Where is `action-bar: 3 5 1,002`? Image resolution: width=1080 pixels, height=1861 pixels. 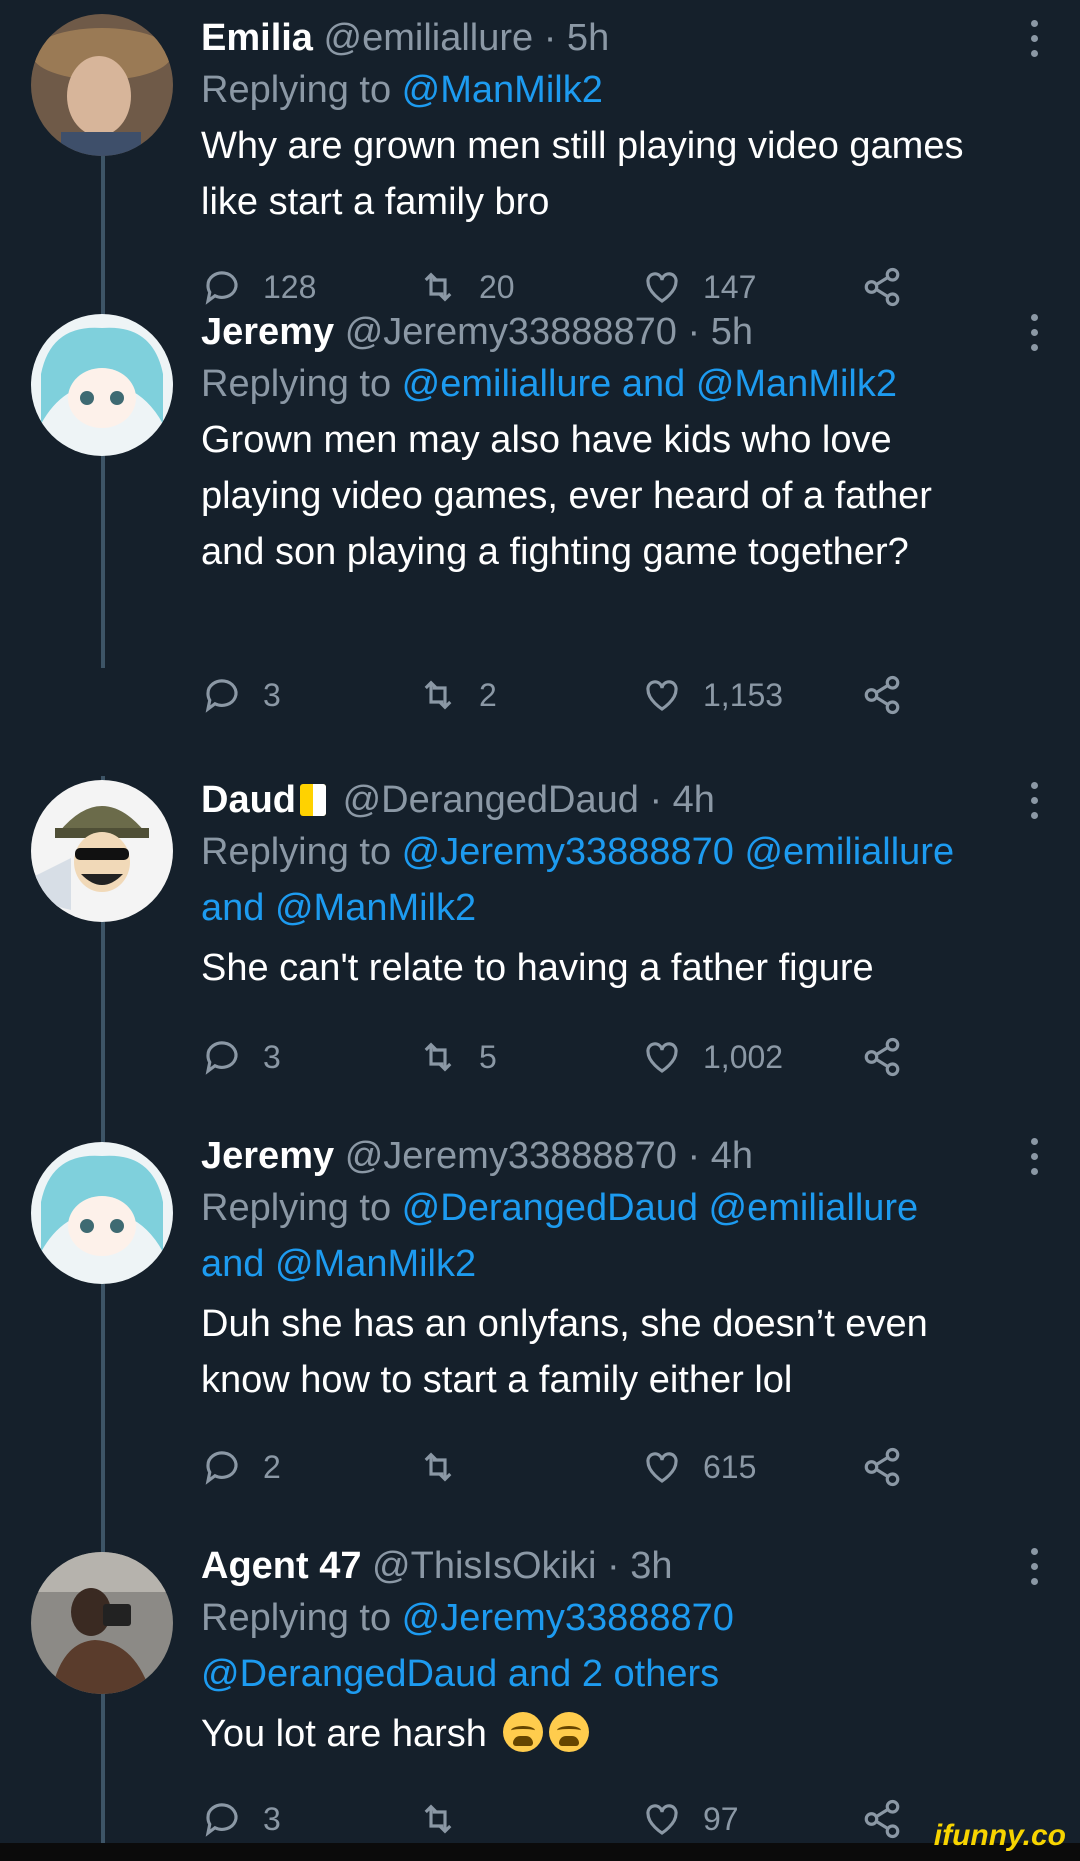 action-bar: 3 5 1,002 is located at coordinates (561, 1057).